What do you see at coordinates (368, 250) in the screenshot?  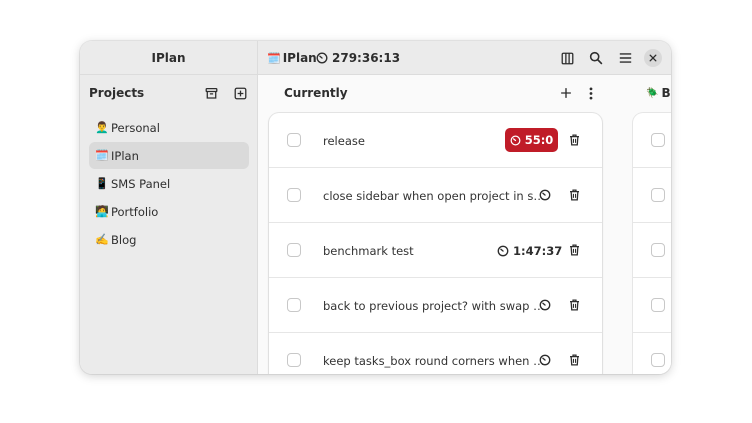 I see `task-name: benchmark test` at bounding box center [368, 250].